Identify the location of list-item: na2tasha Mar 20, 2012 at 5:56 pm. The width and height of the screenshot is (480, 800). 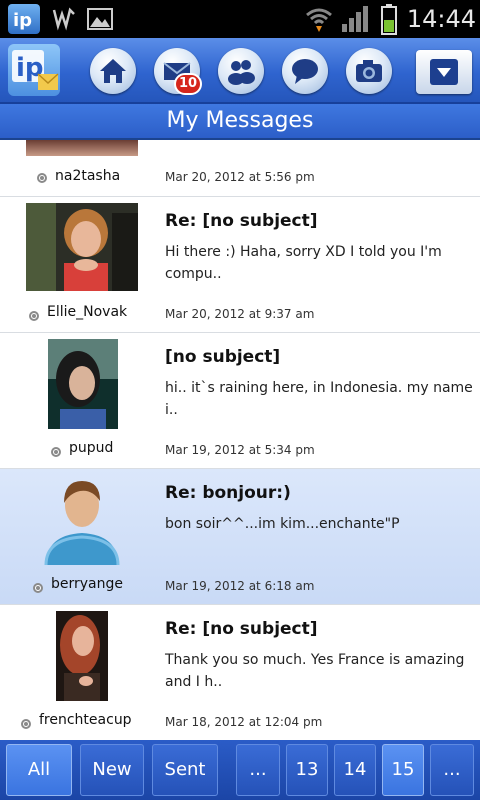
(240, 168).